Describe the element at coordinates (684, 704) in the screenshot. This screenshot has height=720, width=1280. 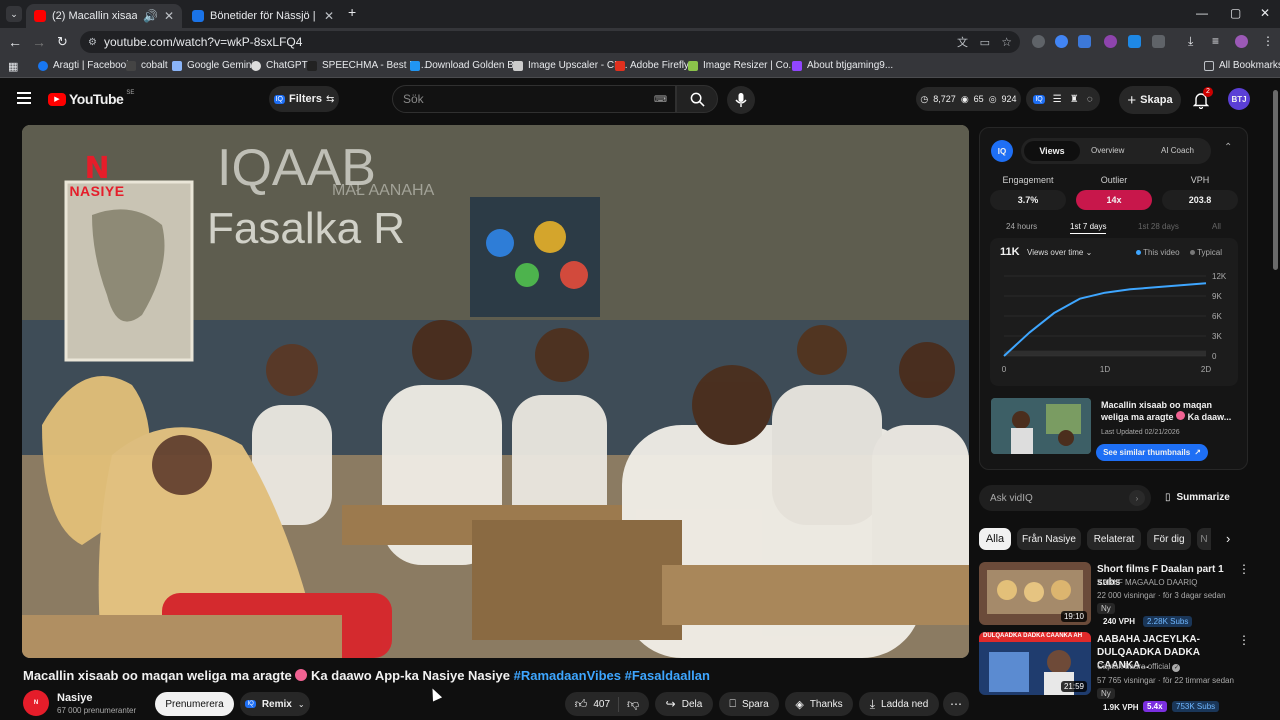
I see `share-button: ↪ Dela` at that location.